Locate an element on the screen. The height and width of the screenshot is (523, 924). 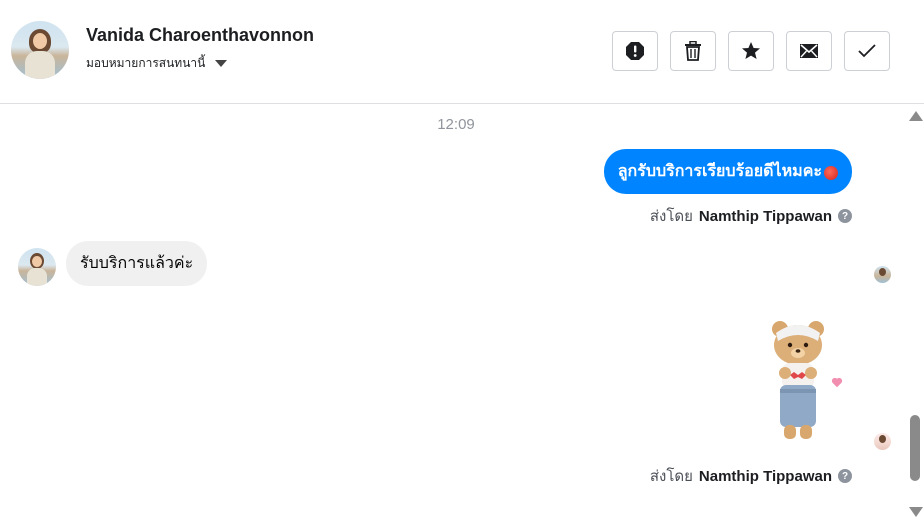
heart-icon is located at coordinates (837, 383).